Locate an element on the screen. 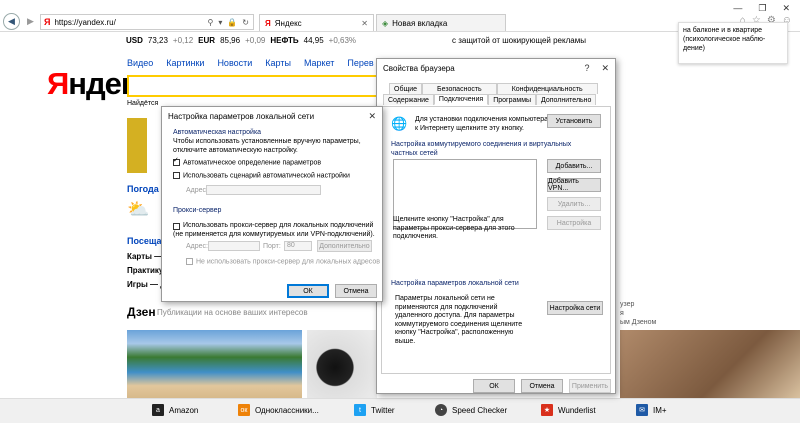  use-proxy-checkbox is located at coordinates (176, 226).